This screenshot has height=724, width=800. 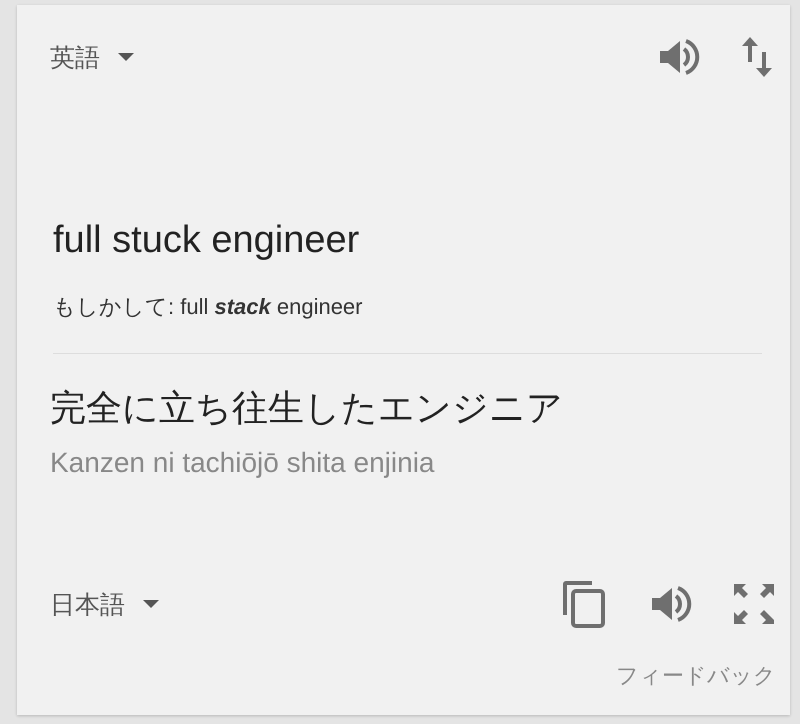 I want to click on did-you-mean-text: もしかして: full stack engineer, so click(x=207, y=306).